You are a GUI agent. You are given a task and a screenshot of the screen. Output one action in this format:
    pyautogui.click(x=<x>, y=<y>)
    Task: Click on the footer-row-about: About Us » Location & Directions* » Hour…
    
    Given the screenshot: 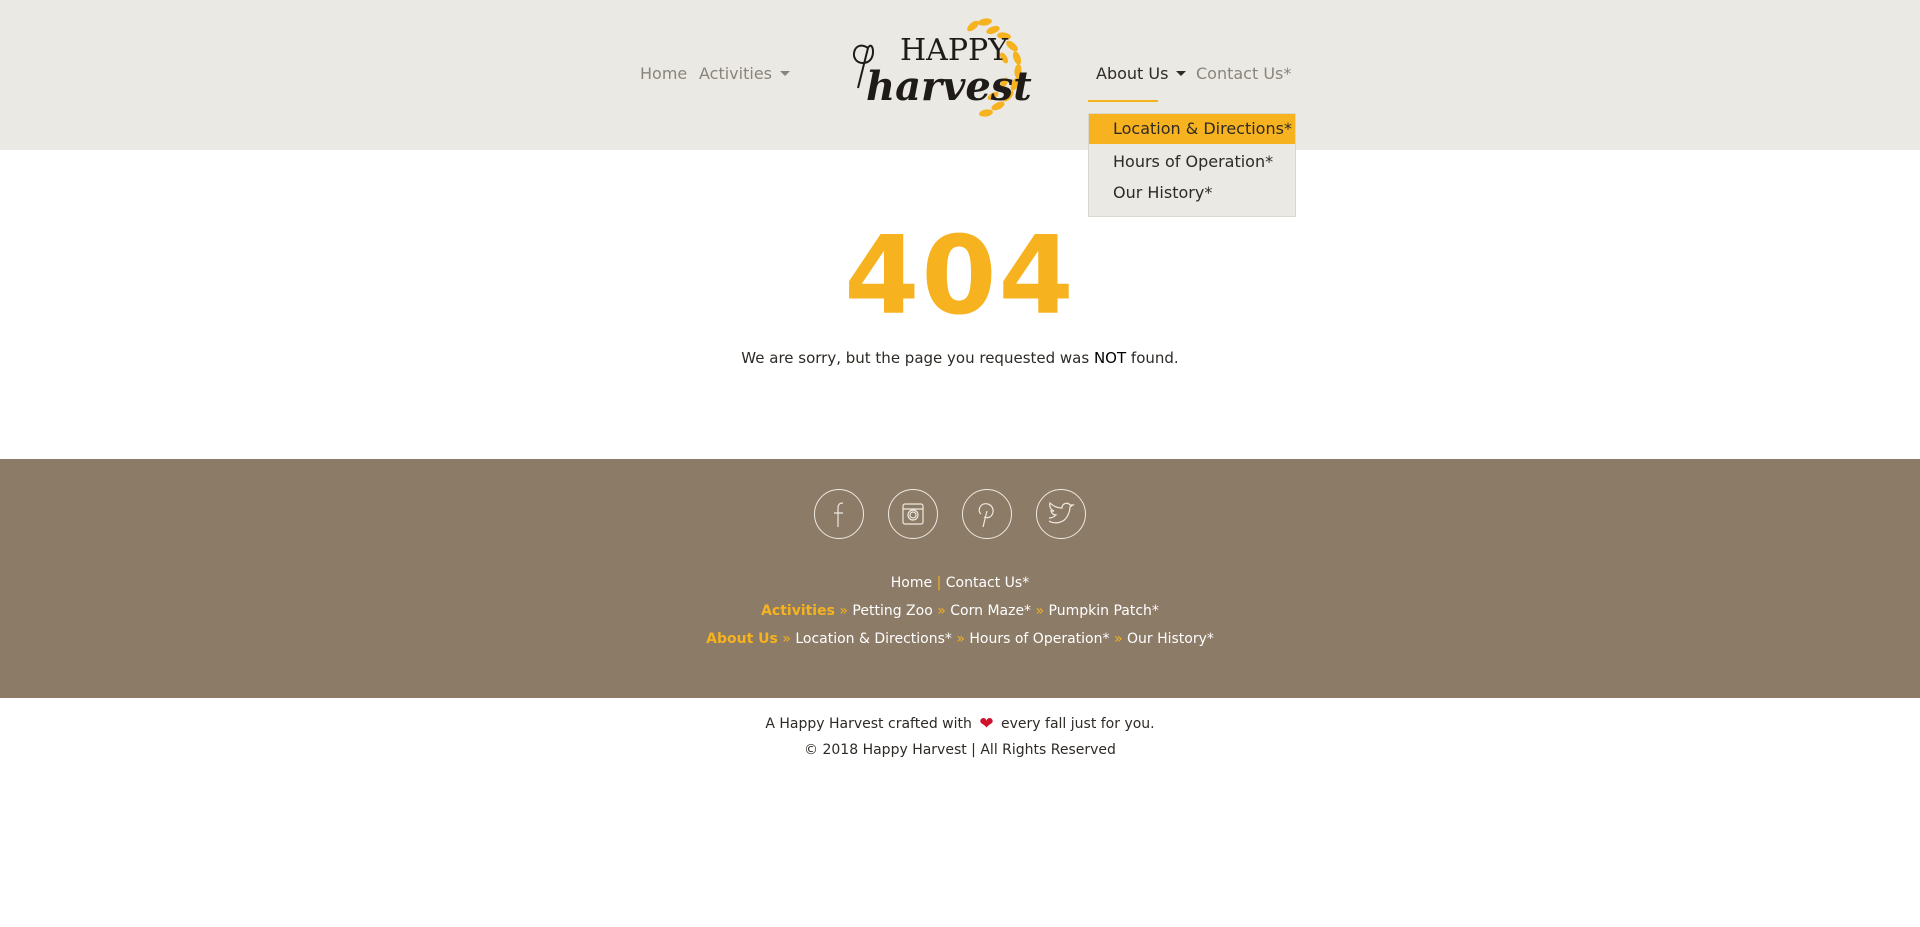 What is the action you would take?
    pyautogui.click(x=960, y=639)
    